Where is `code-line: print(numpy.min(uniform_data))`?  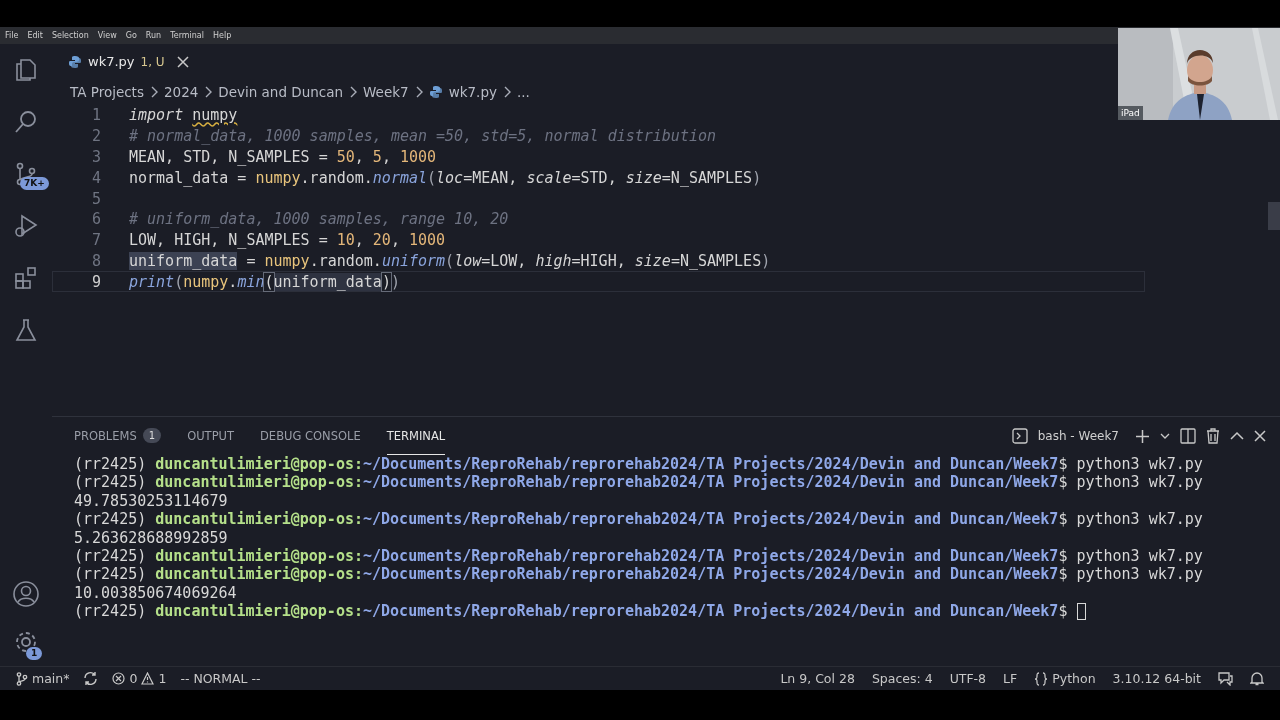
code-line: print(numpy.min(uniform_data)) is located at coordinates (264, 281).